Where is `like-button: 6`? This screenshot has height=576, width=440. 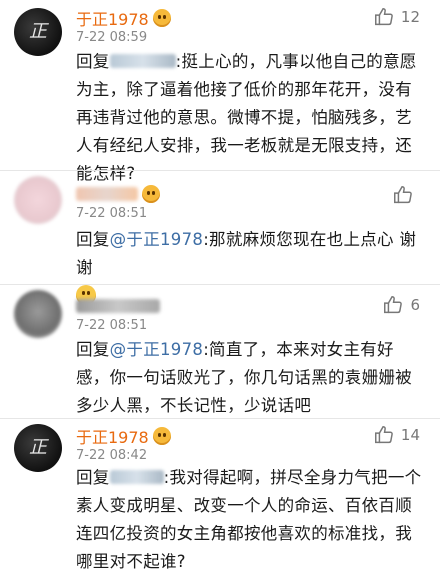
like-button: 6 is located at coordinates (401, 305).